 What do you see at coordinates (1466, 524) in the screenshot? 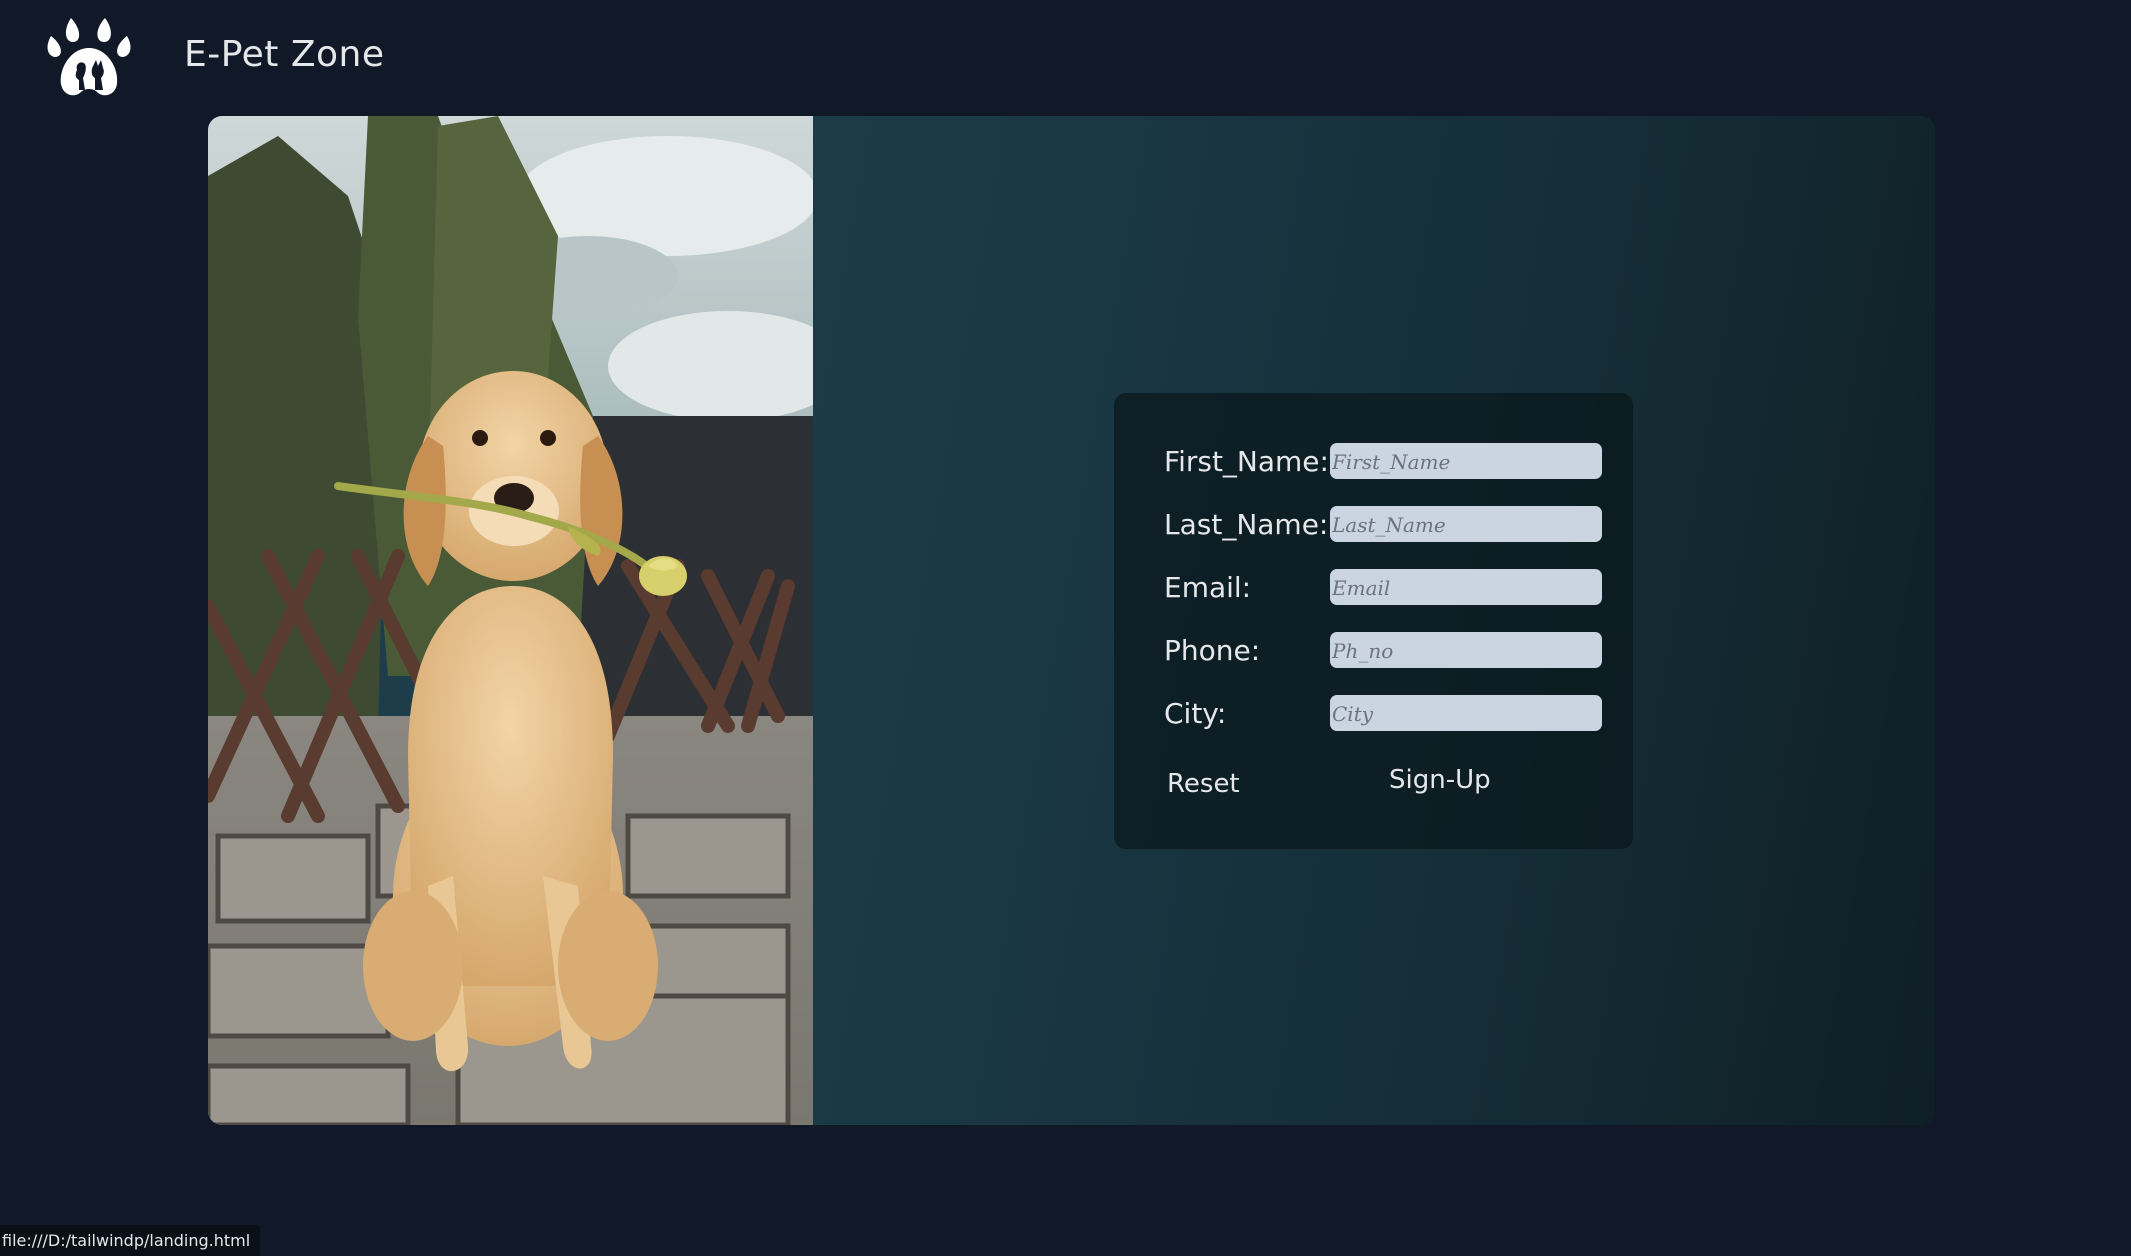
I see `last-name-input` at bounding box center [1466, 524].